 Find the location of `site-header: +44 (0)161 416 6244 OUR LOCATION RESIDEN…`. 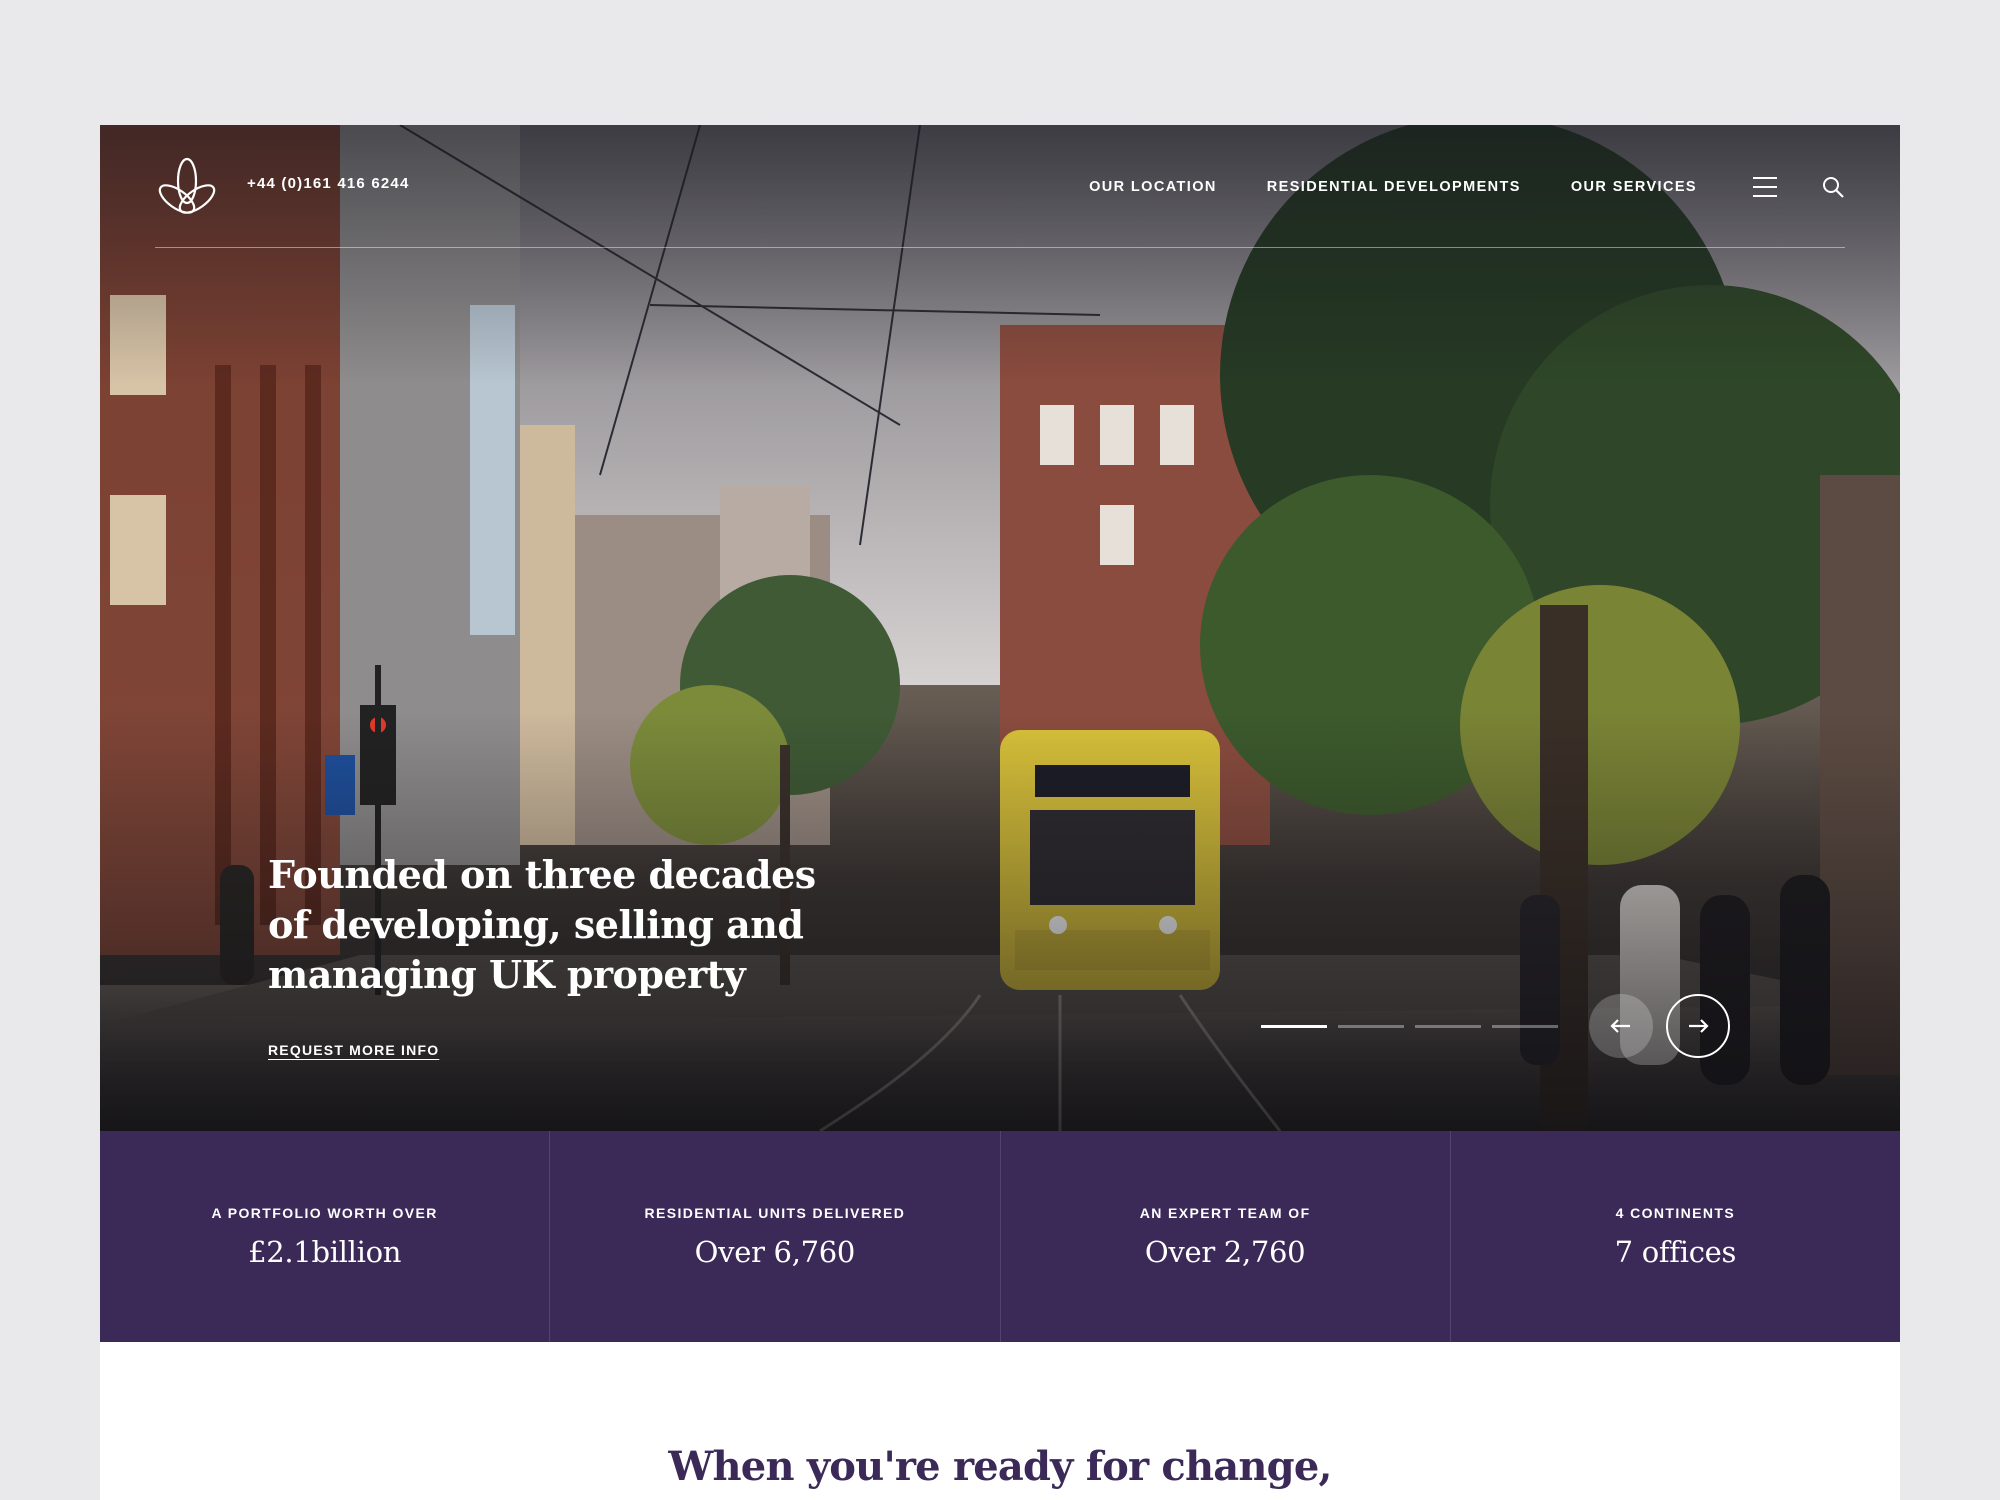

site-header: +44 (0)161 416 6244 OUR LOCATION RESIDEN… is located at coordinates (1000, 201).